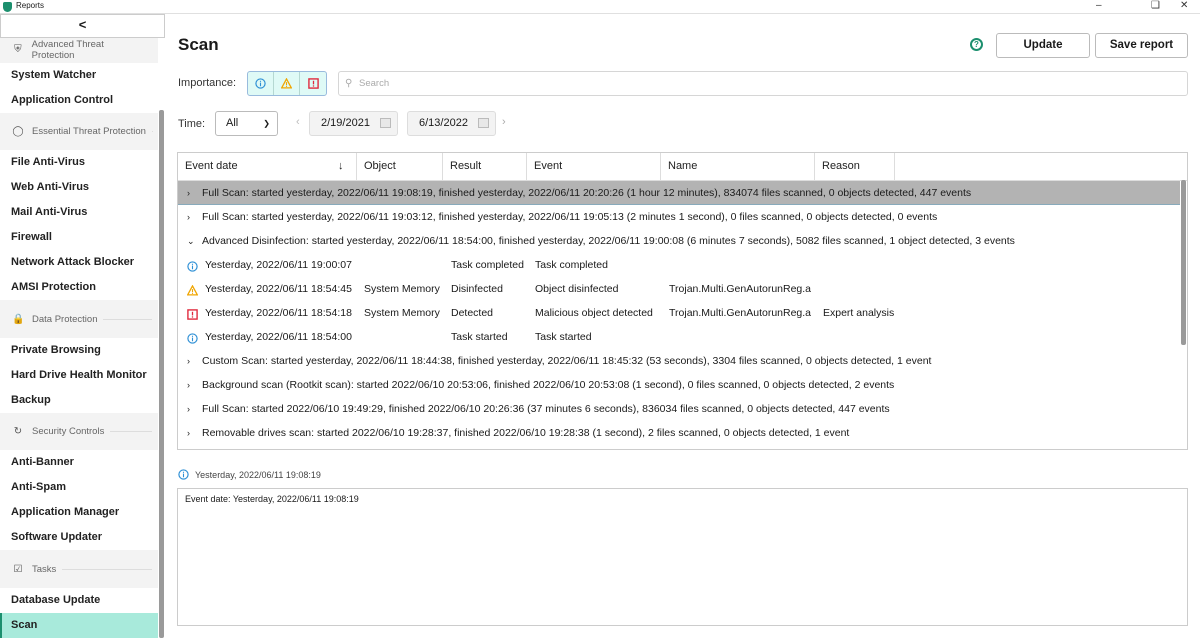 The image size is (1200, 638). I want to click on app-logo-icon, so click(7, 7).